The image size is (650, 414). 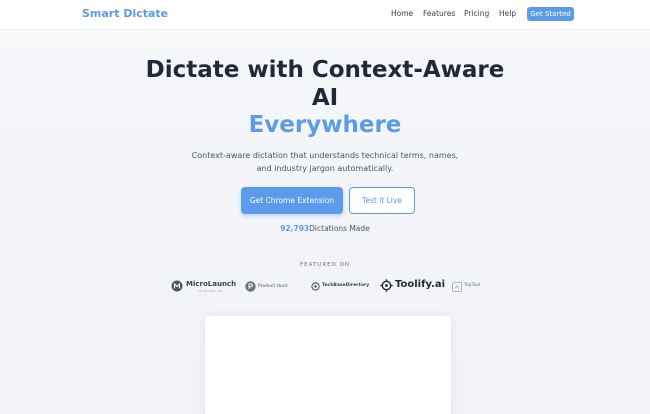 What do you see at coordinates (315, 286) in the screenshot?
I see `techbase-logo-icon` at bounding box center [315, 286].